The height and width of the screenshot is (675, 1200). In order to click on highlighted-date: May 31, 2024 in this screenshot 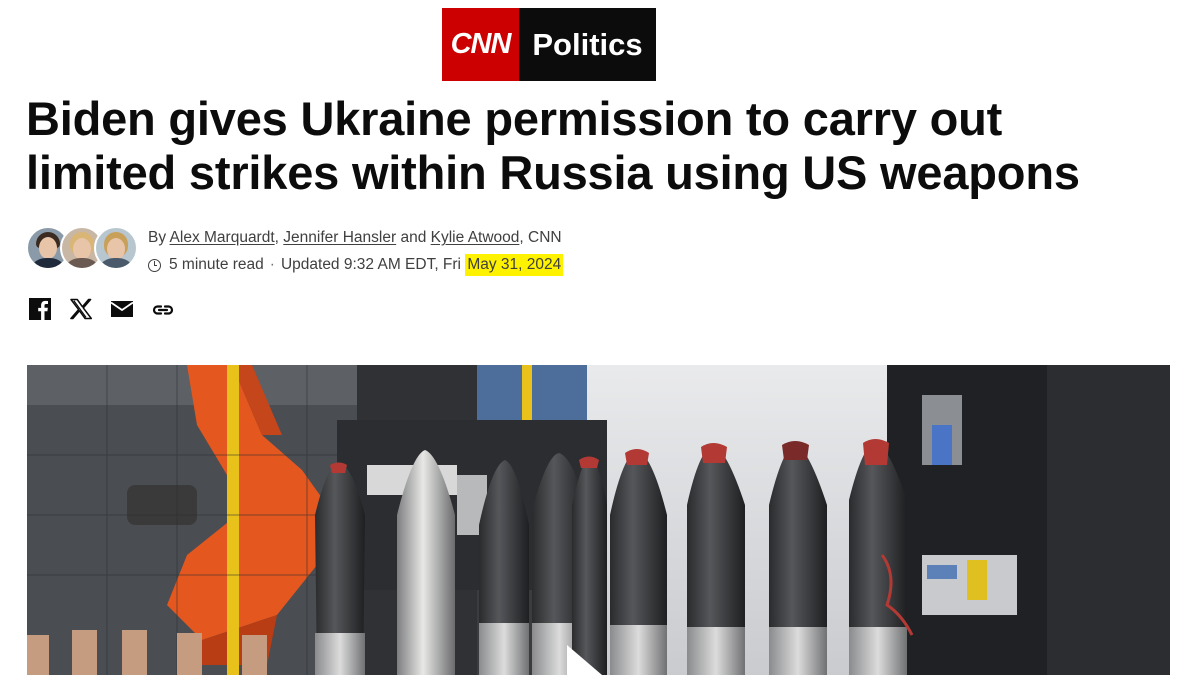, I will do `click(514, 265)`.